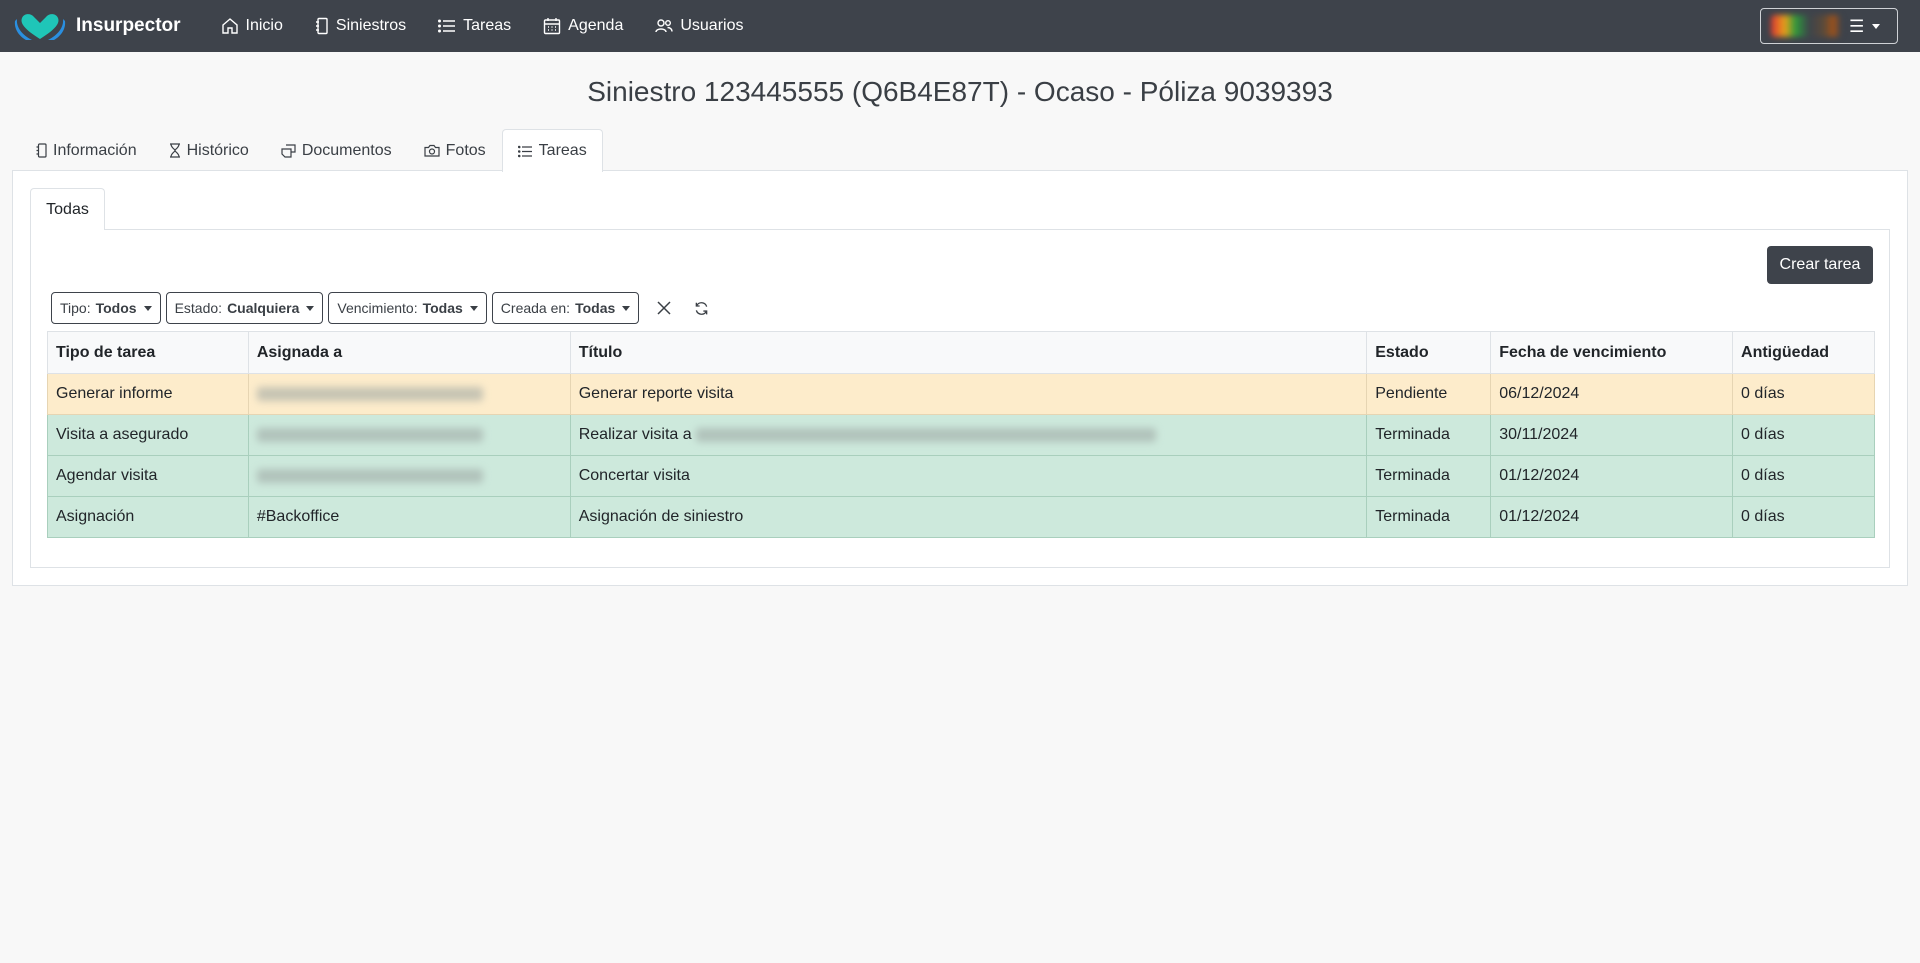  I want to click on cell-titulo: Realizar visita a, so click(968, 435).